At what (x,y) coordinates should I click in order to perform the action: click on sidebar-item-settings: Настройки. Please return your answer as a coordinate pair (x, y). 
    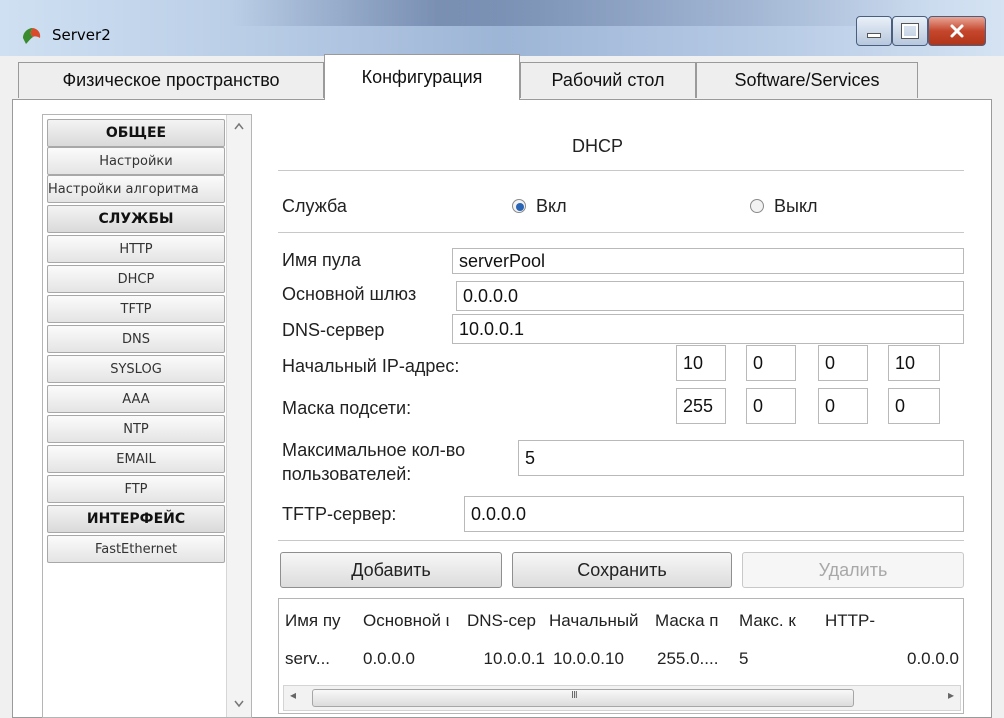
    Looking at the image, I should click on (136, 161).